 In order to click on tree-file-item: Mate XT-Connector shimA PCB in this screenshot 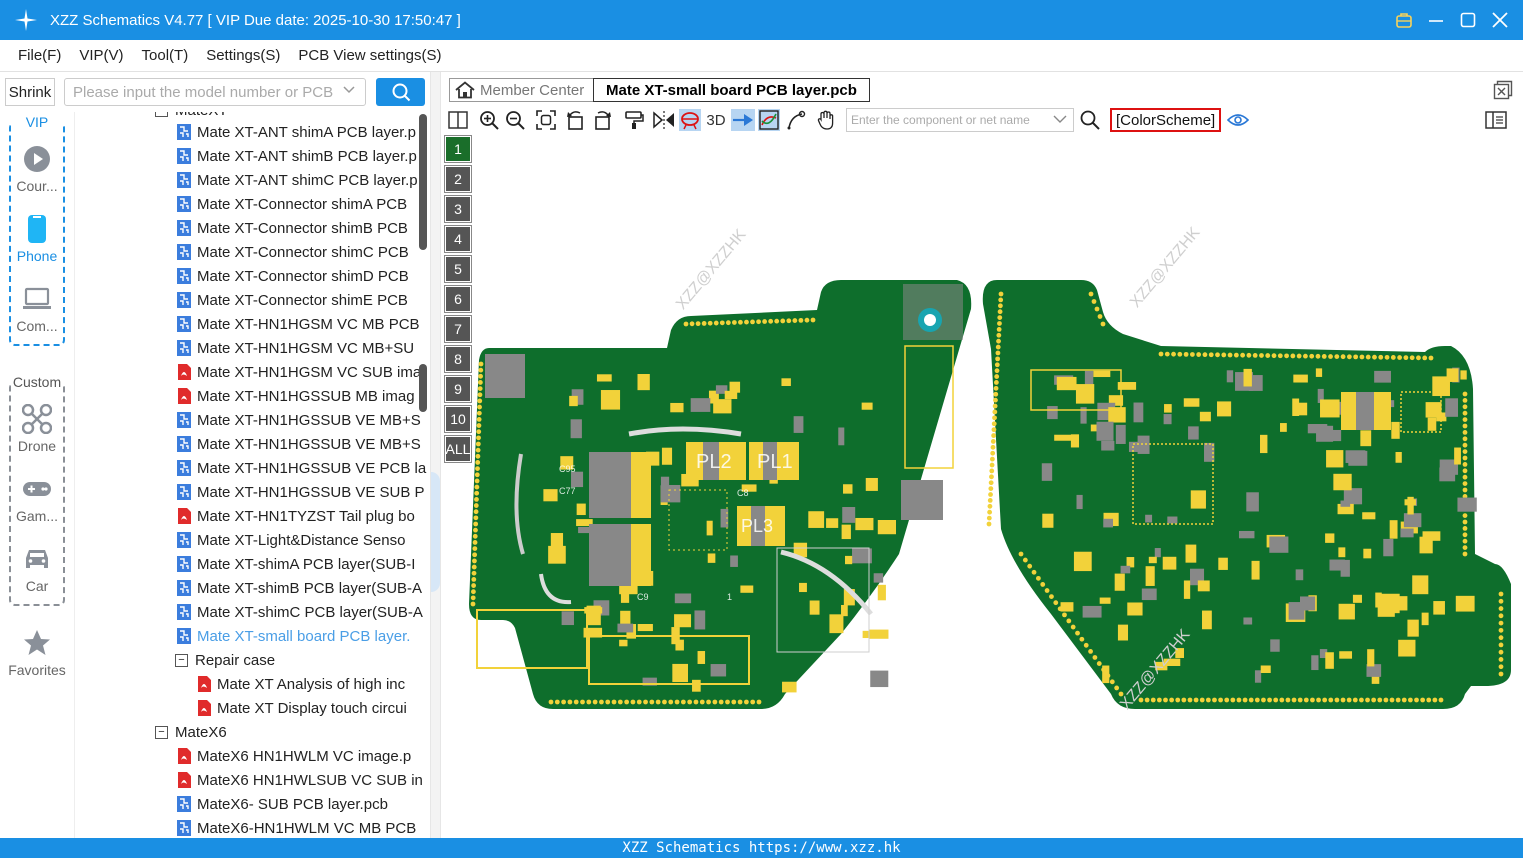, I will do `click(292, 204)`.